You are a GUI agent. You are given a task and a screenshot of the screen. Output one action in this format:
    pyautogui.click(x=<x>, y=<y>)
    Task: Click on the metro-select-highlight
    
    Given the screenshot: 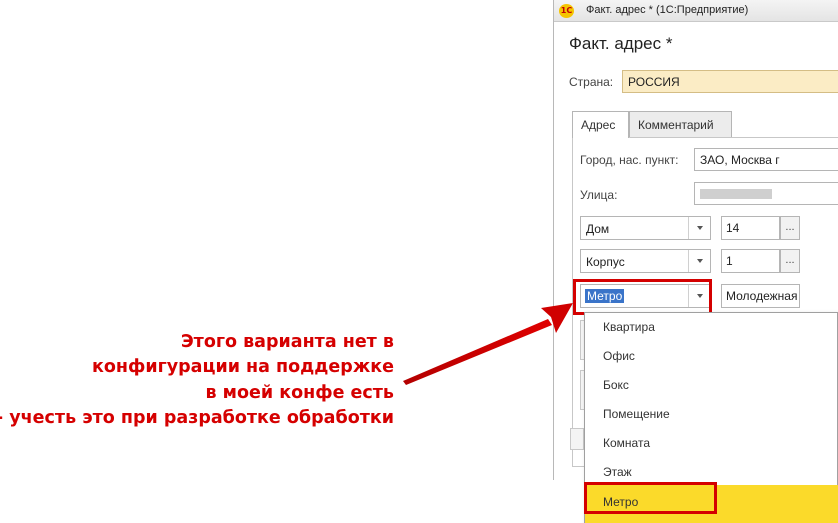 What is the action you would take?
    pyautogui.click(x=642, y=297)
    